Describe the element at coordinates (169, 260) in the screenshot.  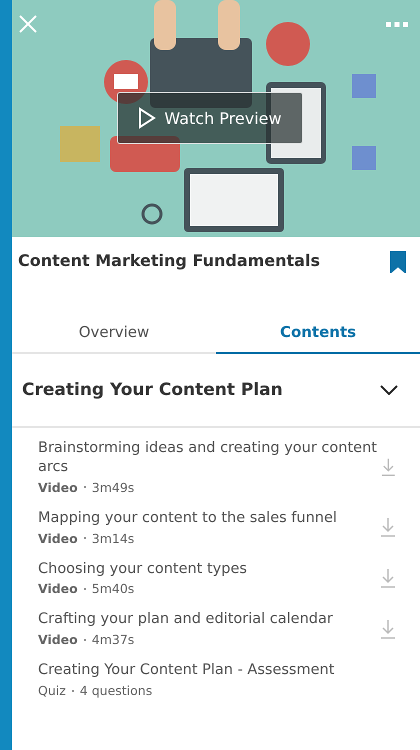
I see `course-title: Content Marketing Fundamentals` at that location.